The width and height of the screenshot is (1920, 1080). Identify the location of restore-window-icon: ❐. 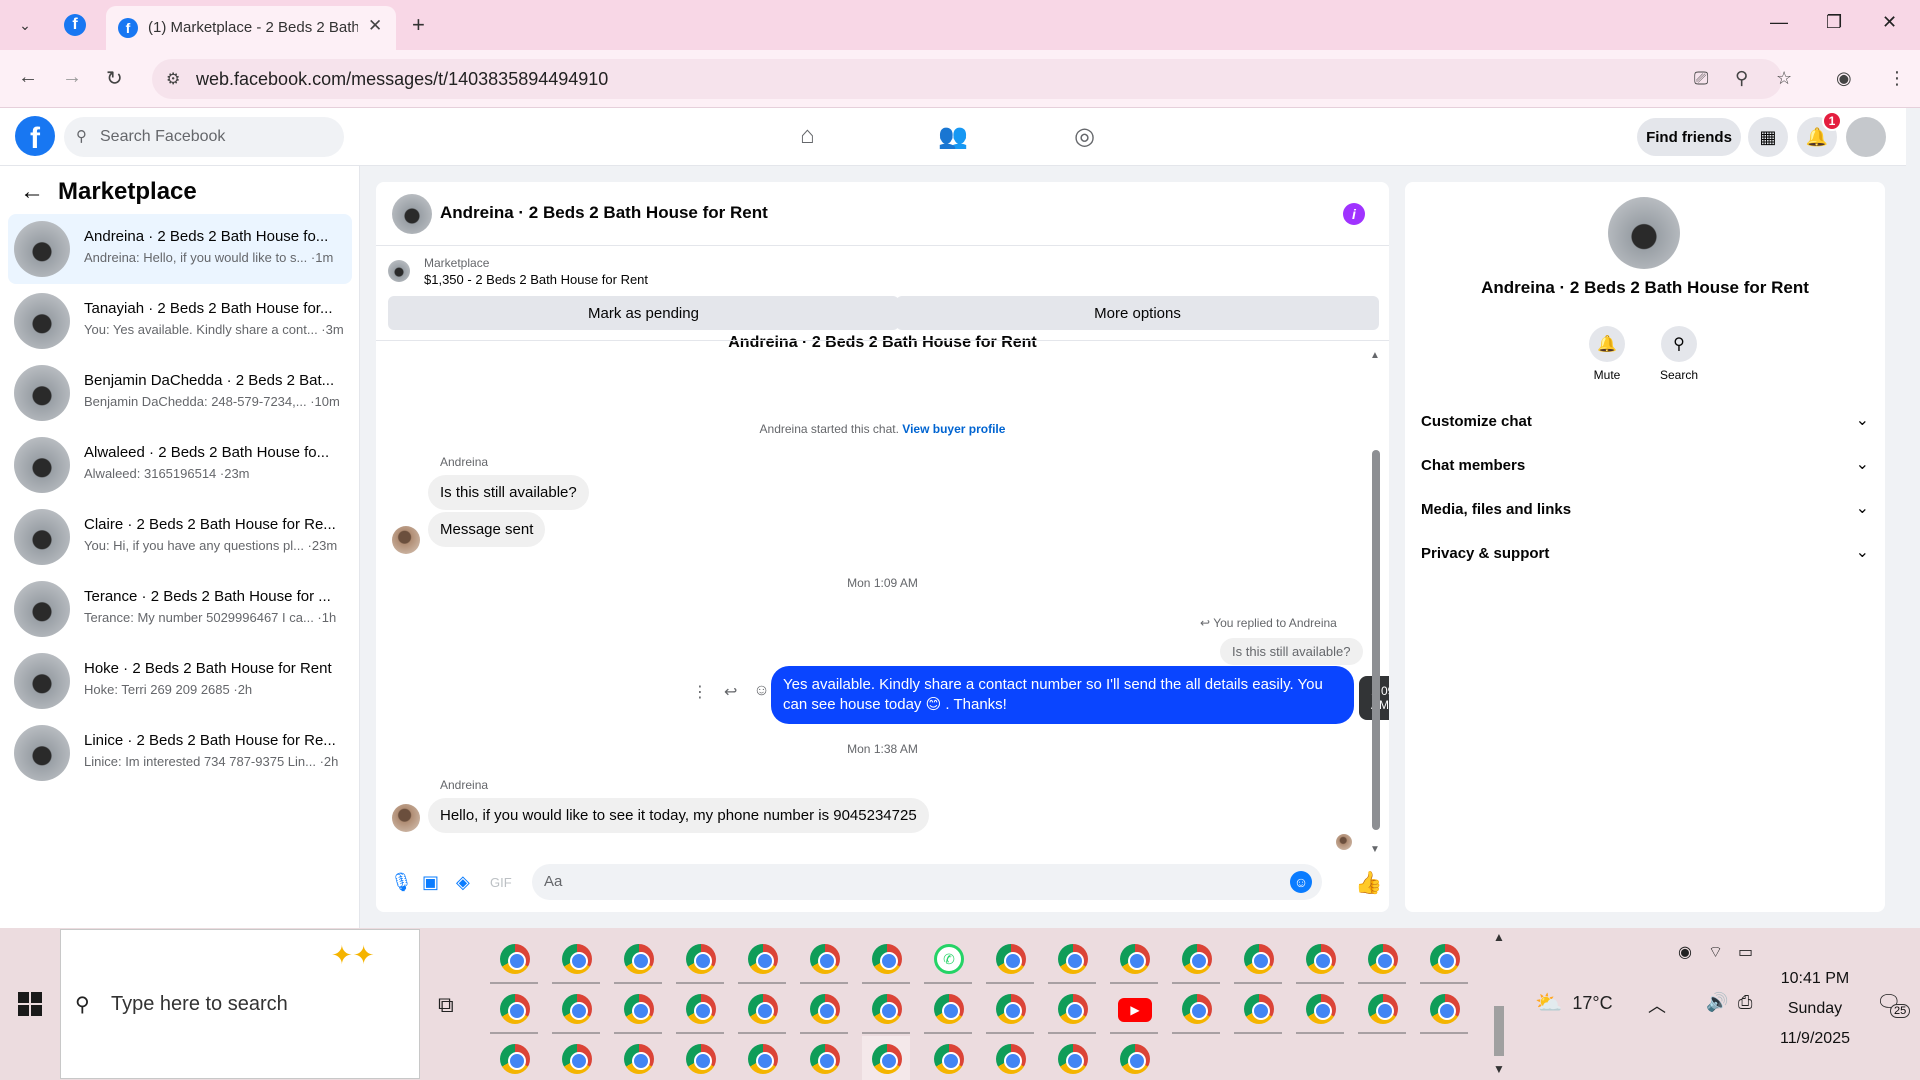
(1834, 22).